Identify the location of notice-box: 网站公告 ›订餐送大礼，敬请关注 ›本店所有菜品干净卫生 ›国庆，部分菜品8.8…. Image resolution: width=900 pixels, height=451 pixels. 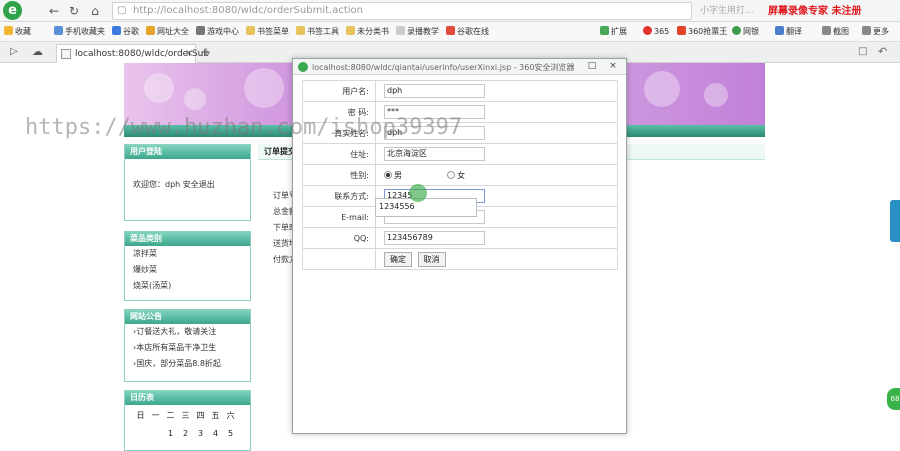
(187, 345).